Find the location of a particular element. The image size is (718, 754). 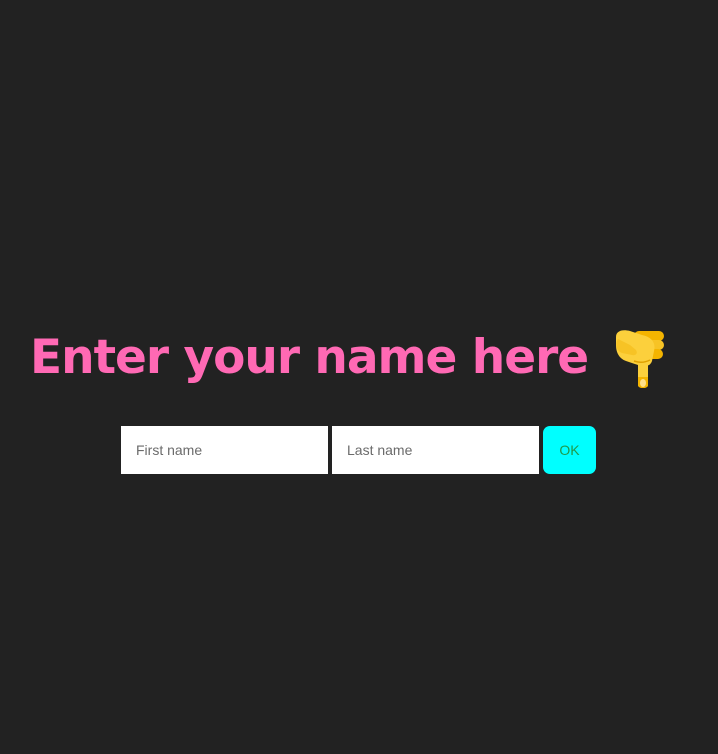

page-heading: Enter your name here is located at coordinates (351, 357).